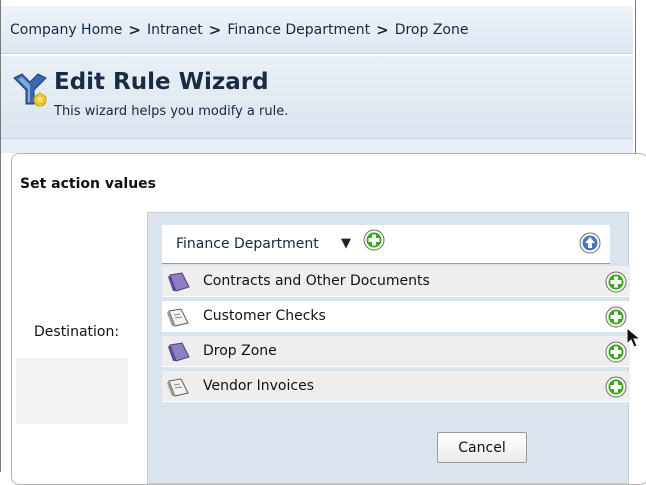 The image size is (646, 485). Describe the element at coordinates (316, 281) in the screenshot. I see `list-item-label: Contracts and Other Documents` at that location.